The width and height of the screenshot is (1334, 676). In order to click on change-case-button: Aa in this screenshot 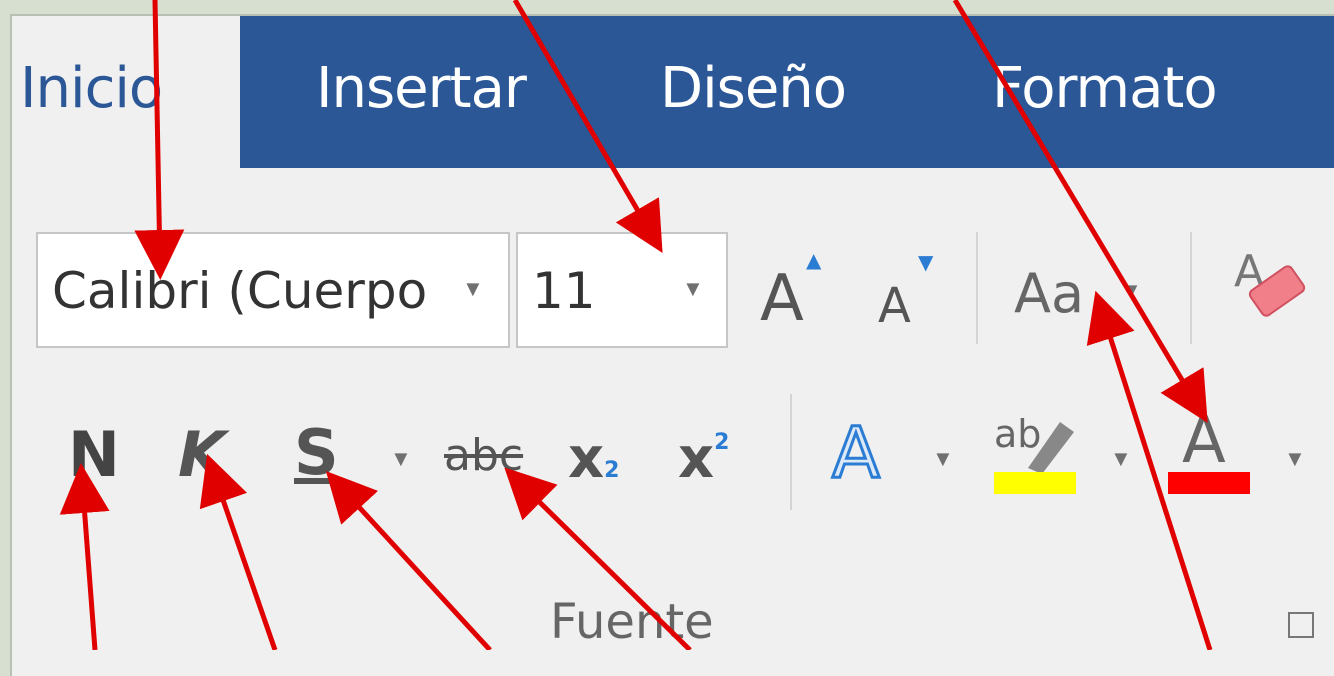, I will do `click(1049, 293)`.